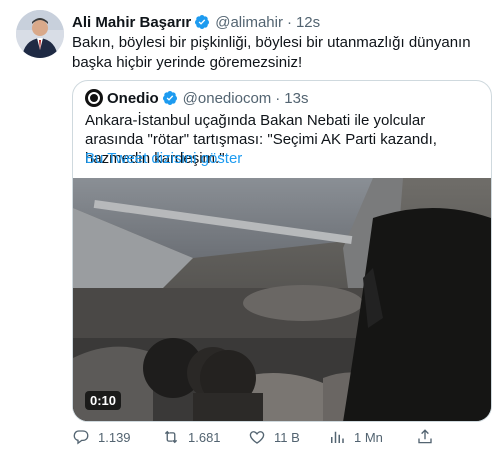 This screenshot has width=500, height=456. I want to click on tweet-header: Ali Mahir Başarır @alimahir · 12s, so click(196, 22).